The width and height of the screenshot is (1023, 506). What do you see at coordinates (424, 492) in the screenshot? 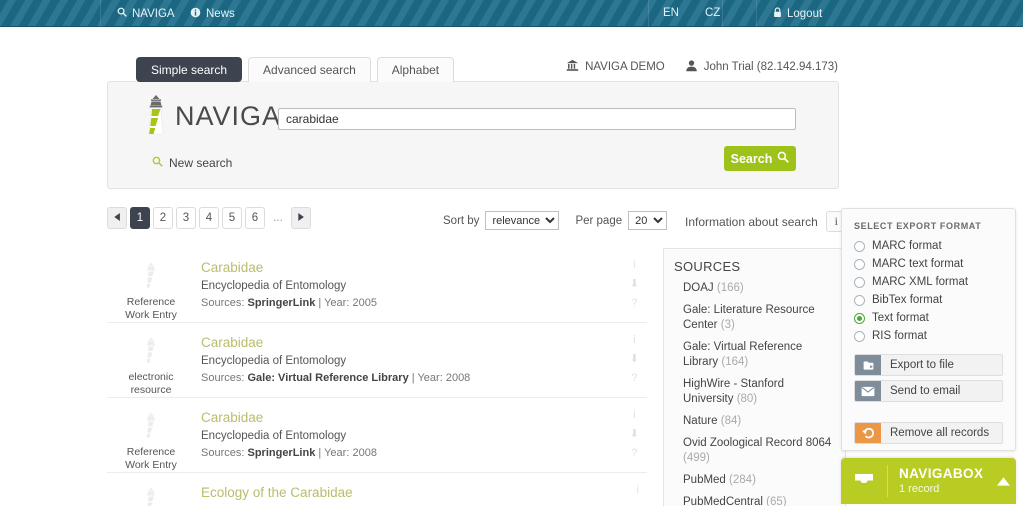
I see `result-title: Ecology of the Carabidae` at bounding box center [424, 492].